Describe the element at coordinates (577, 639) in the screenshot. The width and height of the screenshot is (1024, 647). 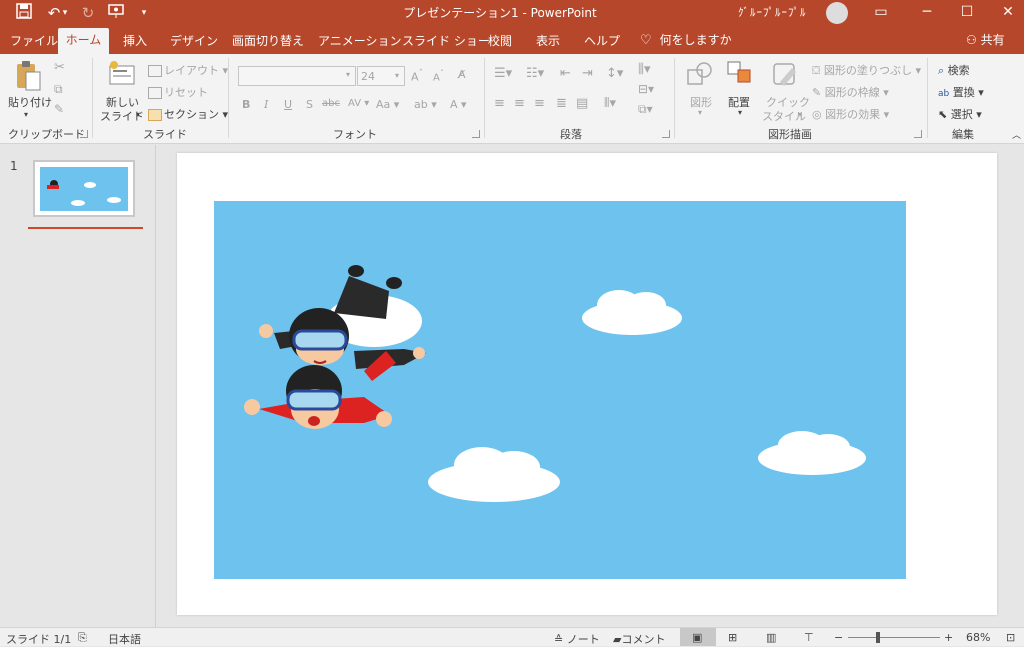
I see `notes-button: ≙ ノート` at that location.